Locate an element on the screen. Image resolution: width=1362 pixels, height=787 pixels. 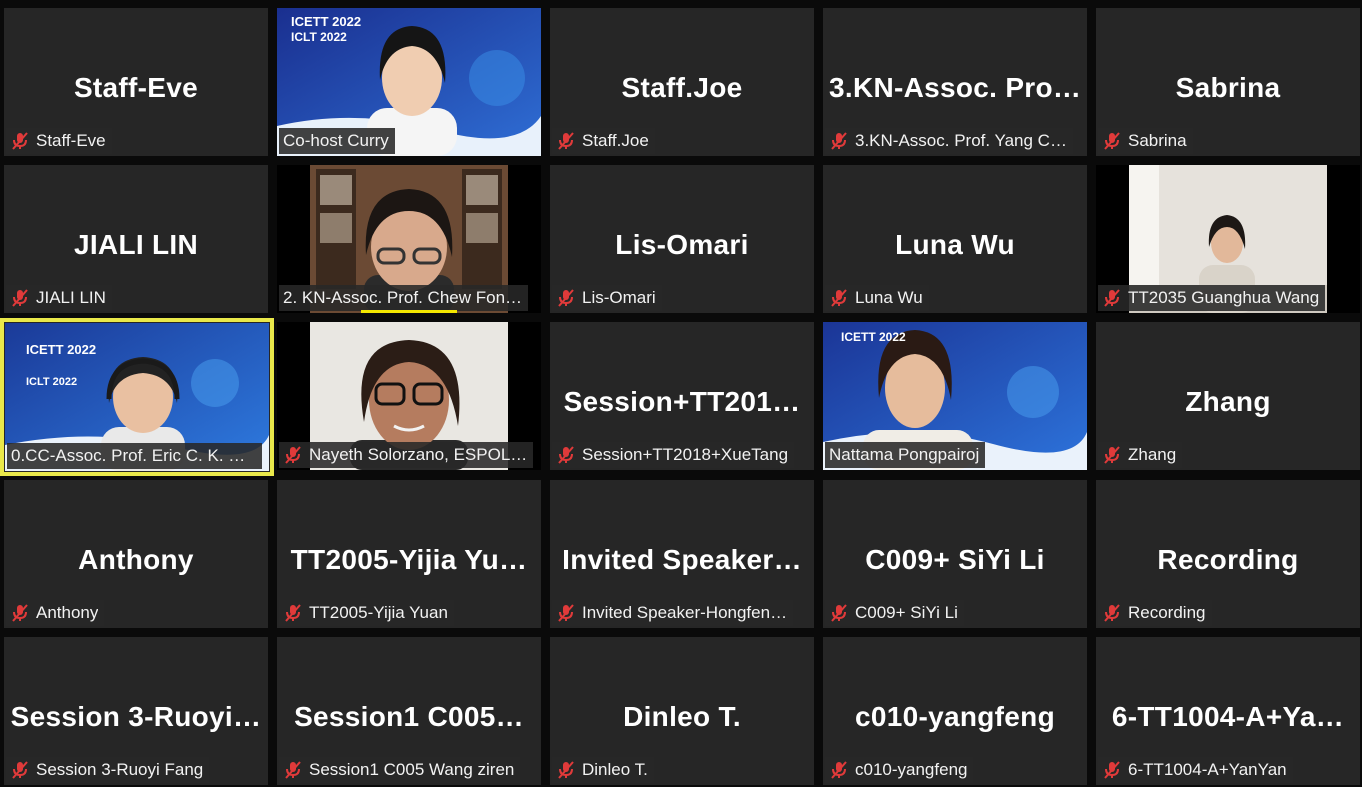
participant-name-bar: Dinleo T. is located at coordinates (603, 770).